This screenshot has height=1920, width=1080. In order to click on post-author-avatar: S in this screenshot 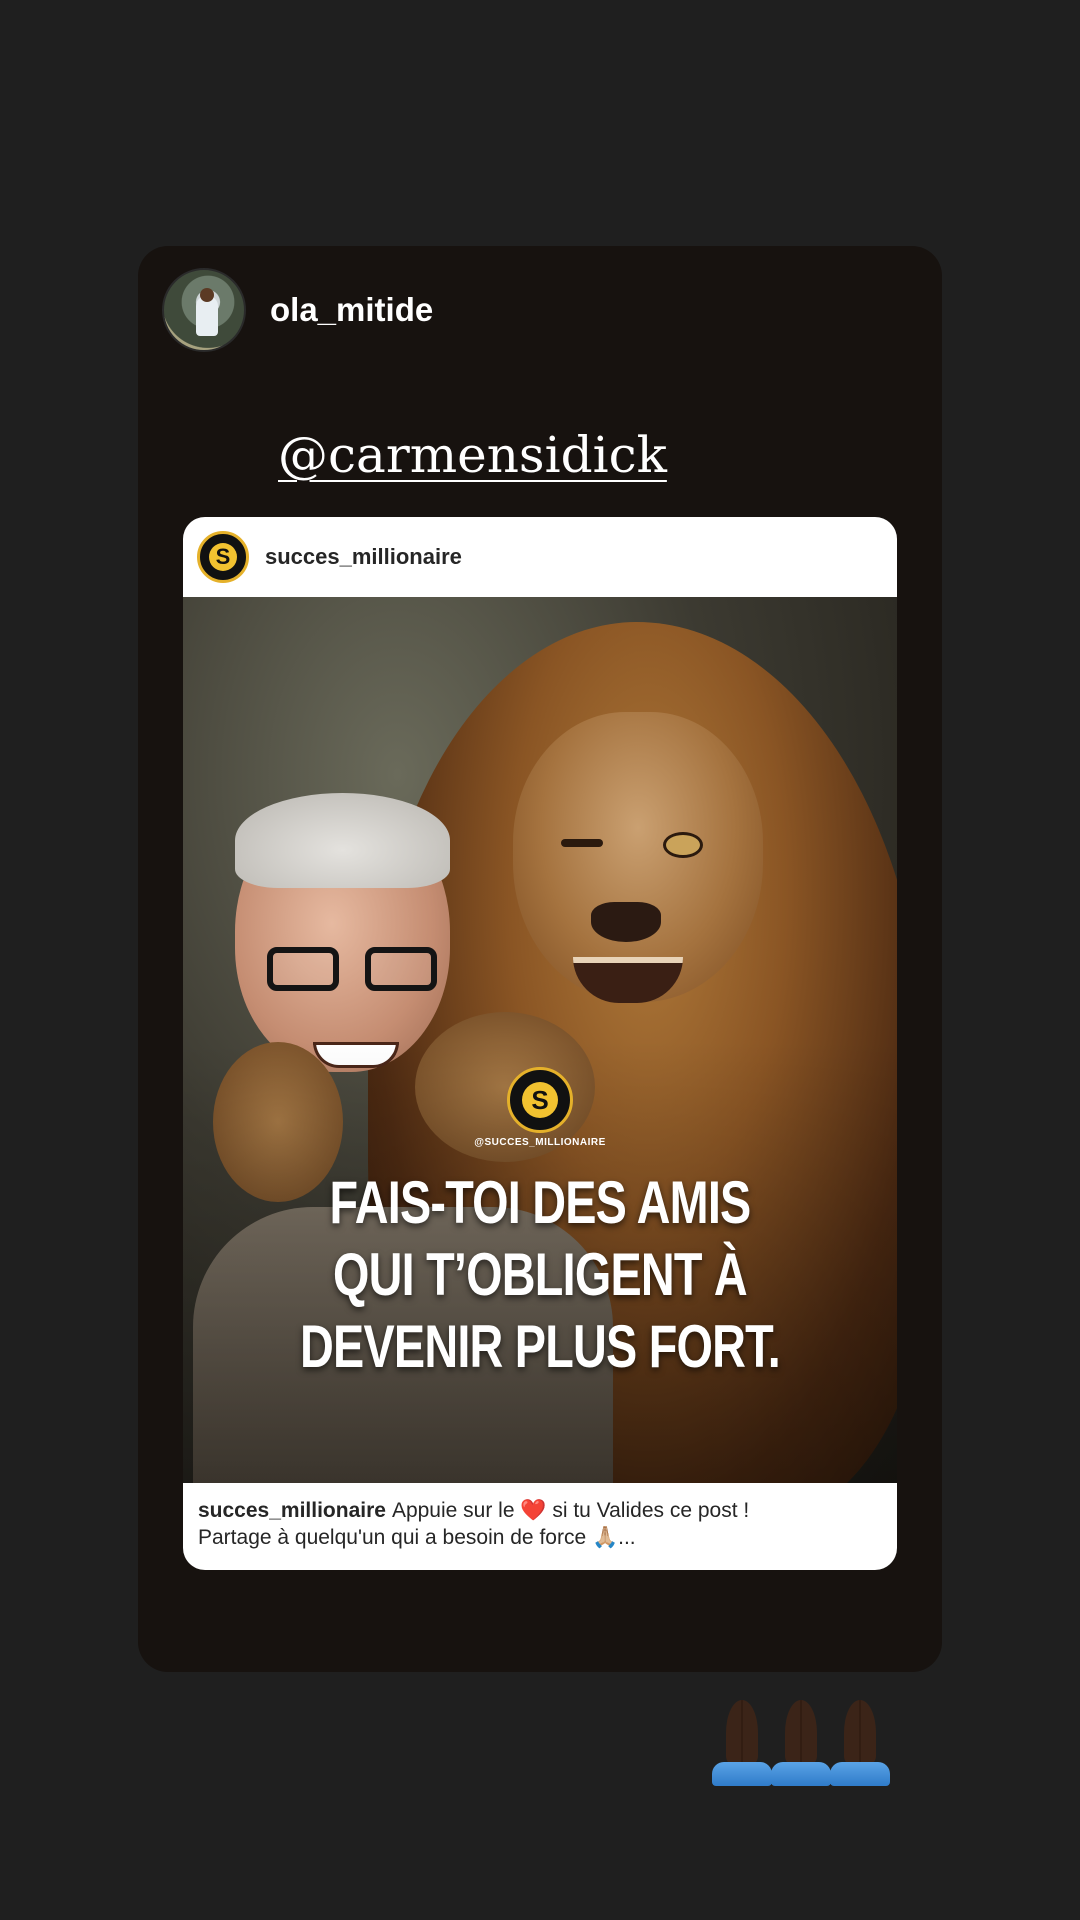, I will do `click(223, 557)`.